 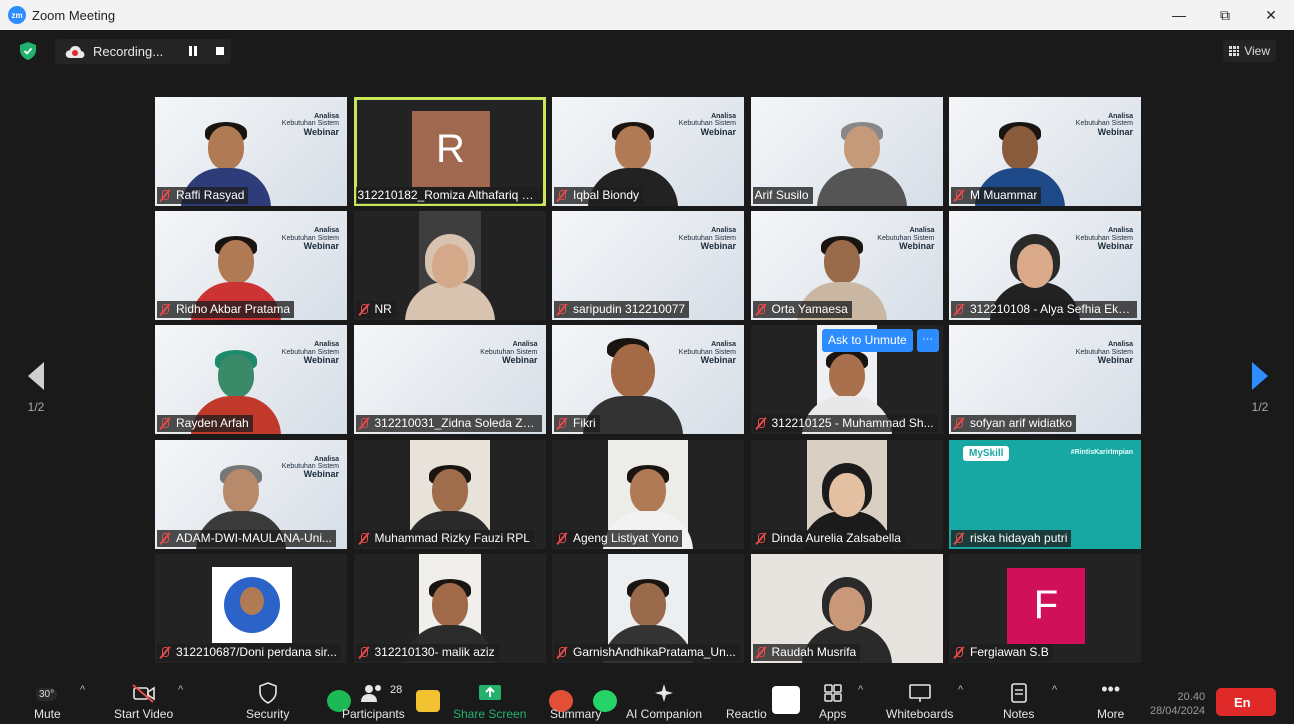 I want to click on mute-button: Mute, so click(x=47, y=703).